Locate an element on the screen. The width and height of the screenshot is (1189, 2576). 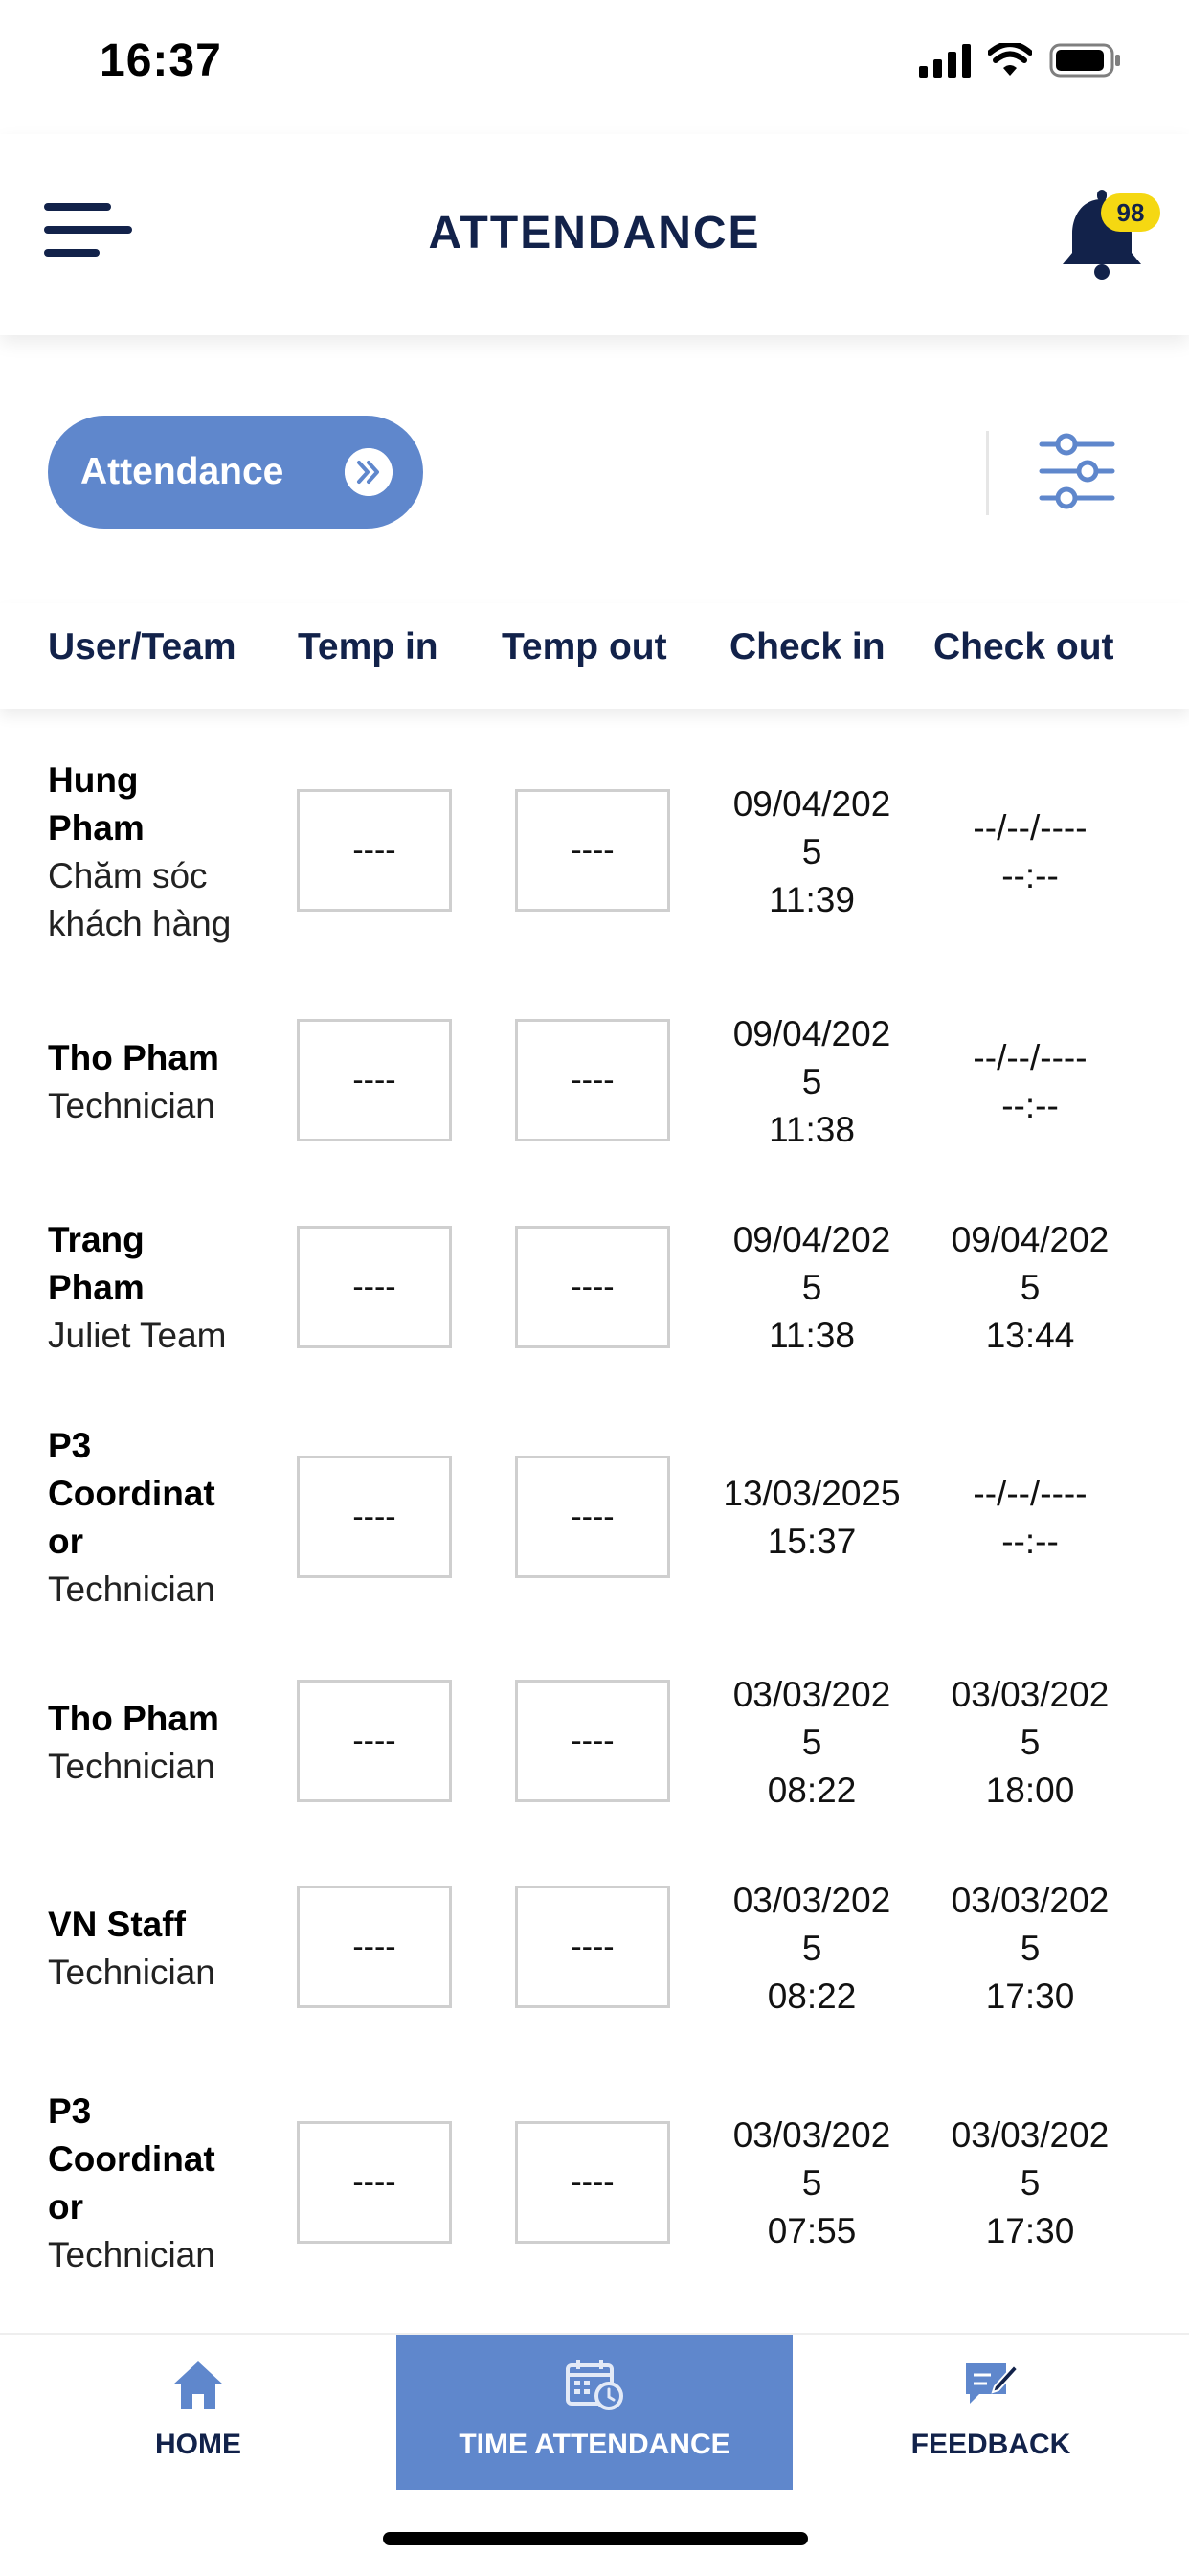
check-out-cell: 03/03/202 5 18:00 is located at coordinates (1030, 1742).